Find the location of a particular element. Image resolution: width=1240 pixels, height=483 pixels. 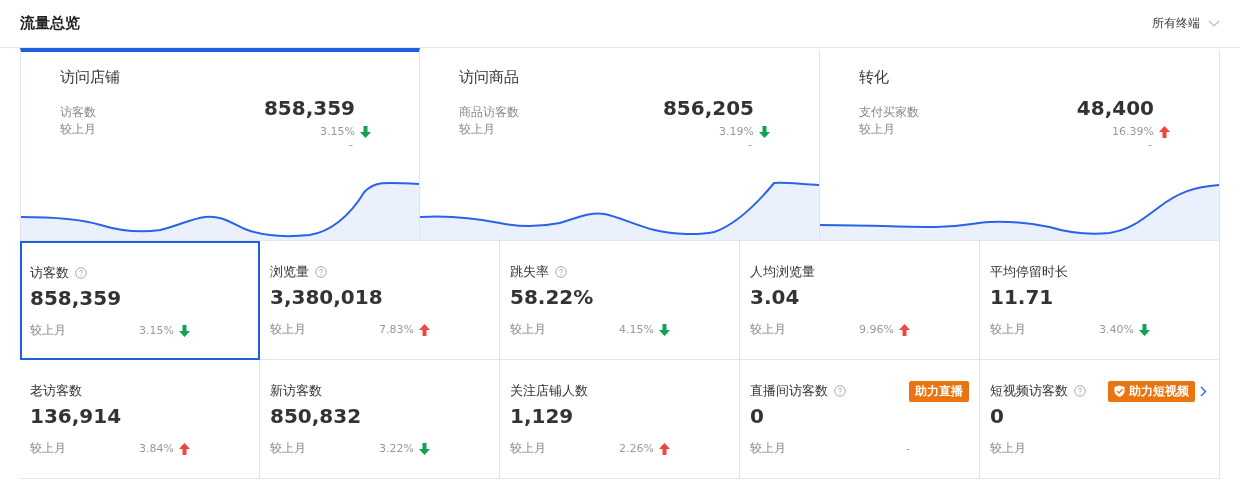

metric-value: 58.22% is located at coordinates (552, 297).